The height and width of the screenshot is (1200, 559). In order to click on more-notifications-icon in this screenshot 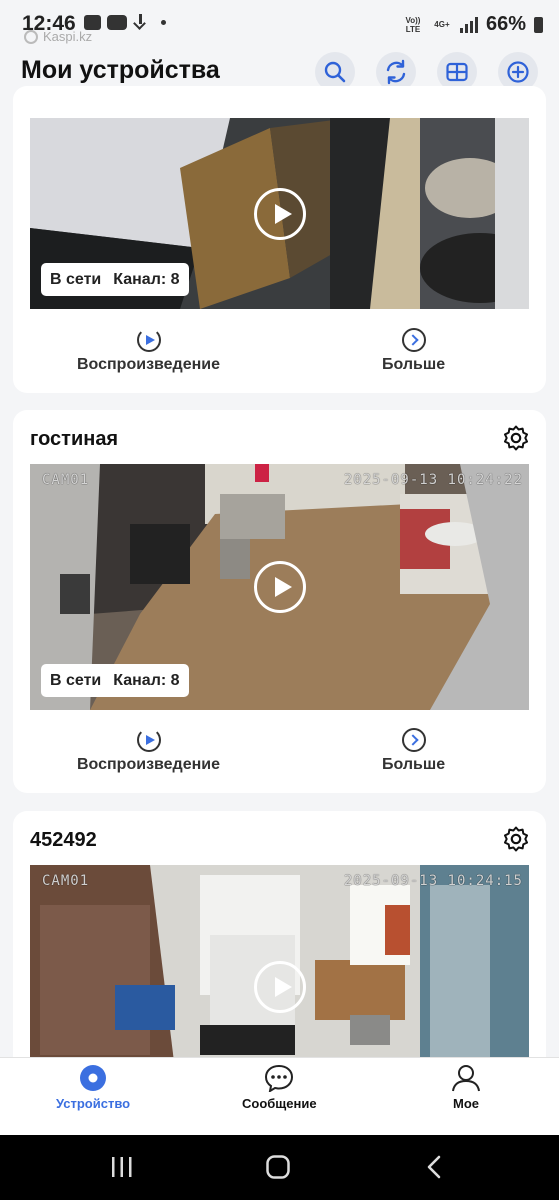, I will do `click(163, 22)`.